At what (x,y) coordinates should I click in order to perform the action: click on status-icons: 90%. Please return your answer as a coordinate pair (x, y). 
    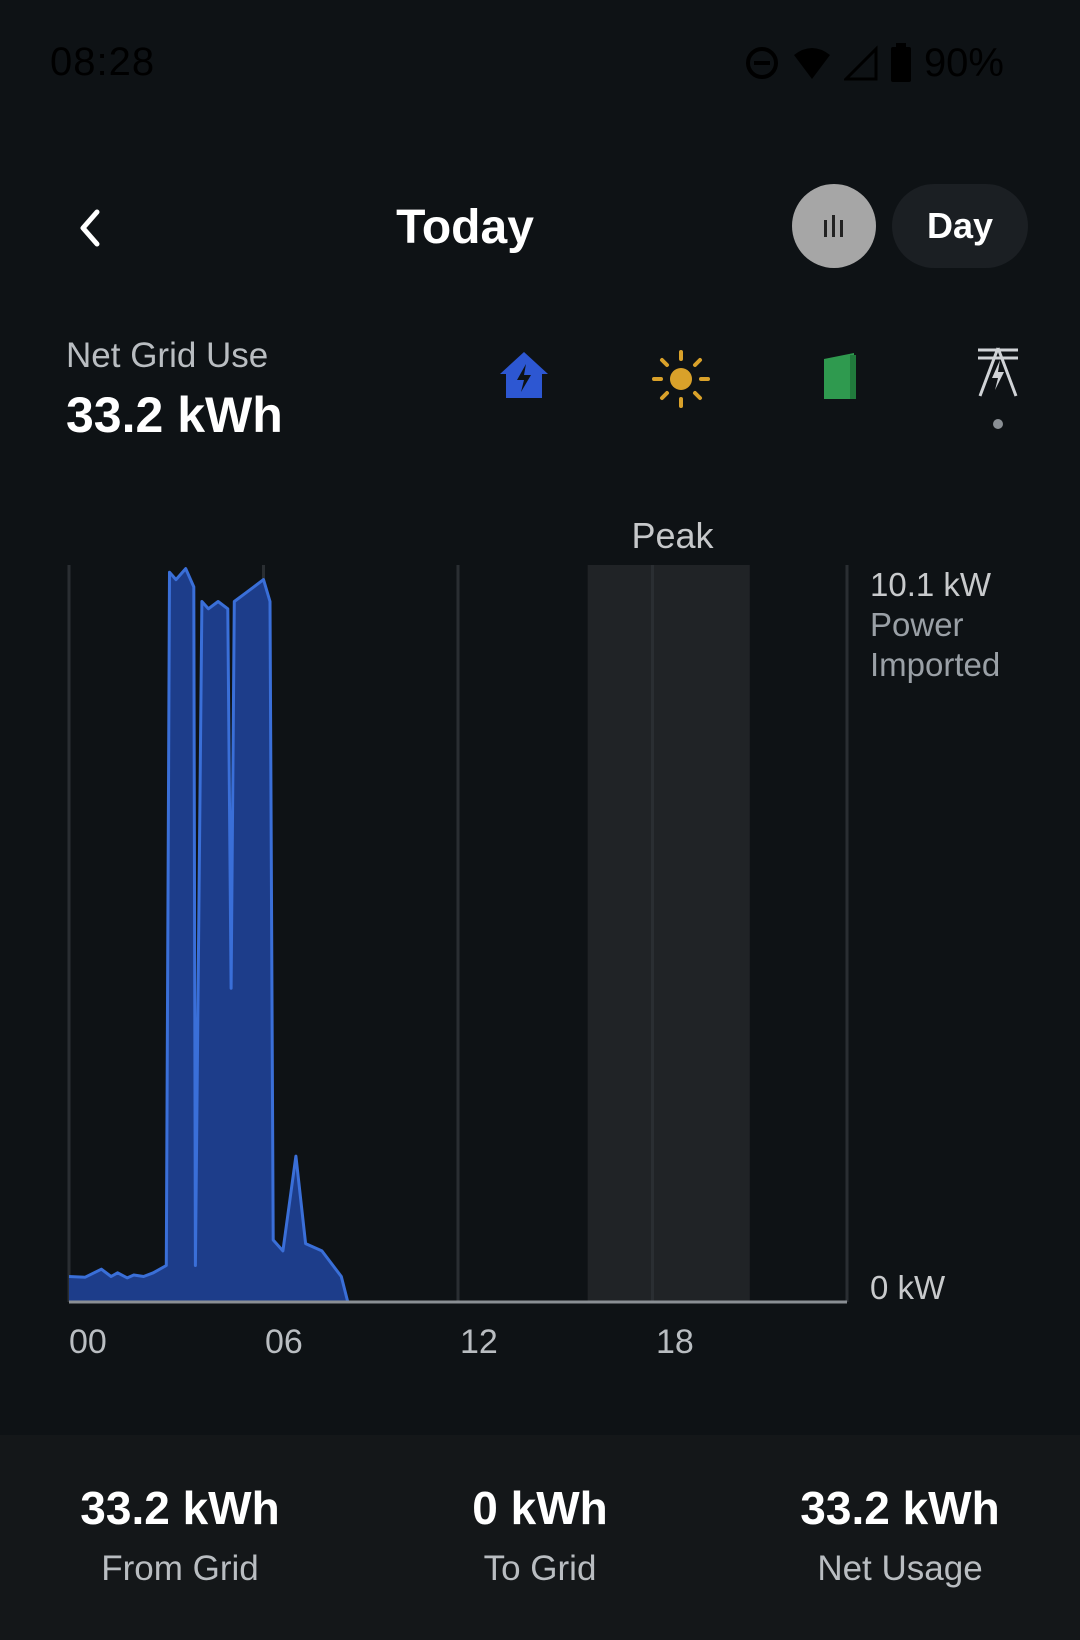
    Looking at the image, I should click on (874, 63).